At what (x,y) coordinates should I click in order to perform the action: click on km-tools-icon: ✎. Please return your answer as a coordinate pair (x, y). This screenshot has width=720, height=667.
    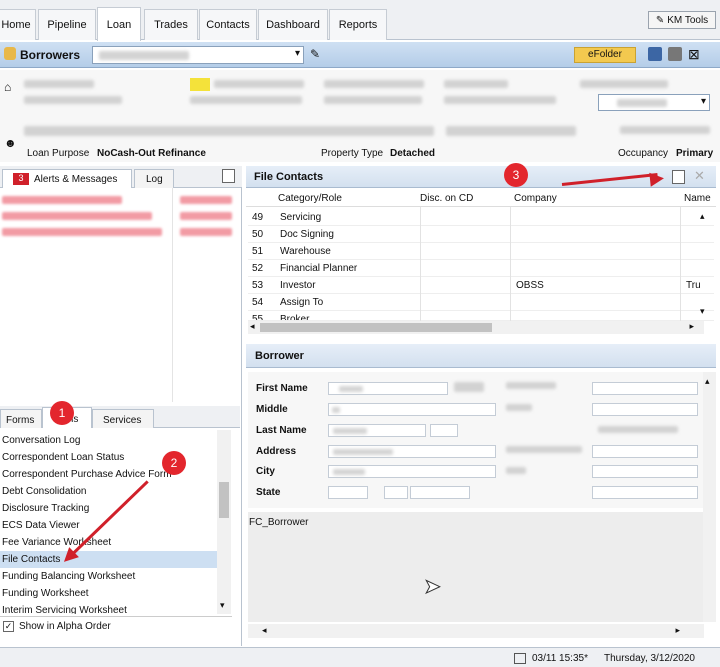
    Looking at the image, I should click on (660, 20).